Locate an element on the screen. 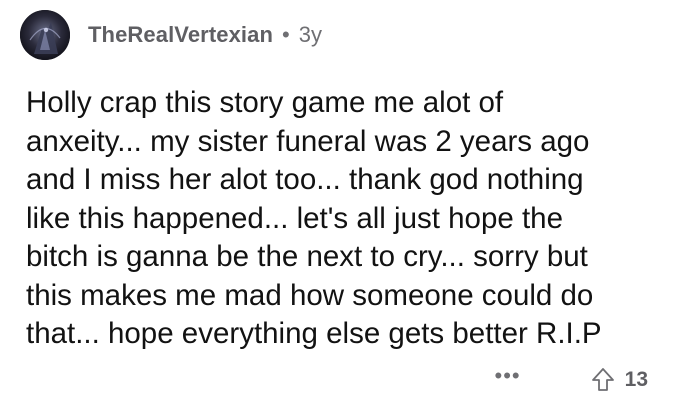 Image resolution: width=700 pixels, height=408 pixels. avatar is located at coordinates (45, 35).